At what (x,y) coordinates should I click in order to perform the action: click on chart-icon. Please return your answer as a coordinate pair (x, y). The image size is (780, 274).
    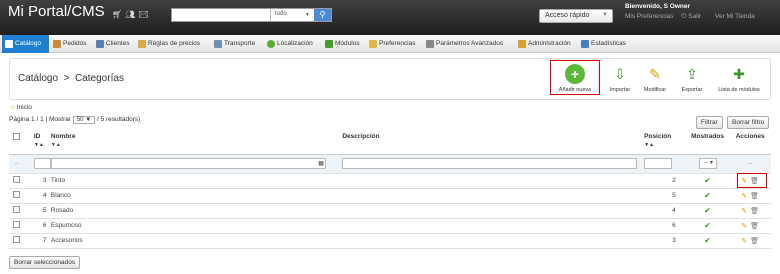
    Looking at the image, I should click on (585, 44).